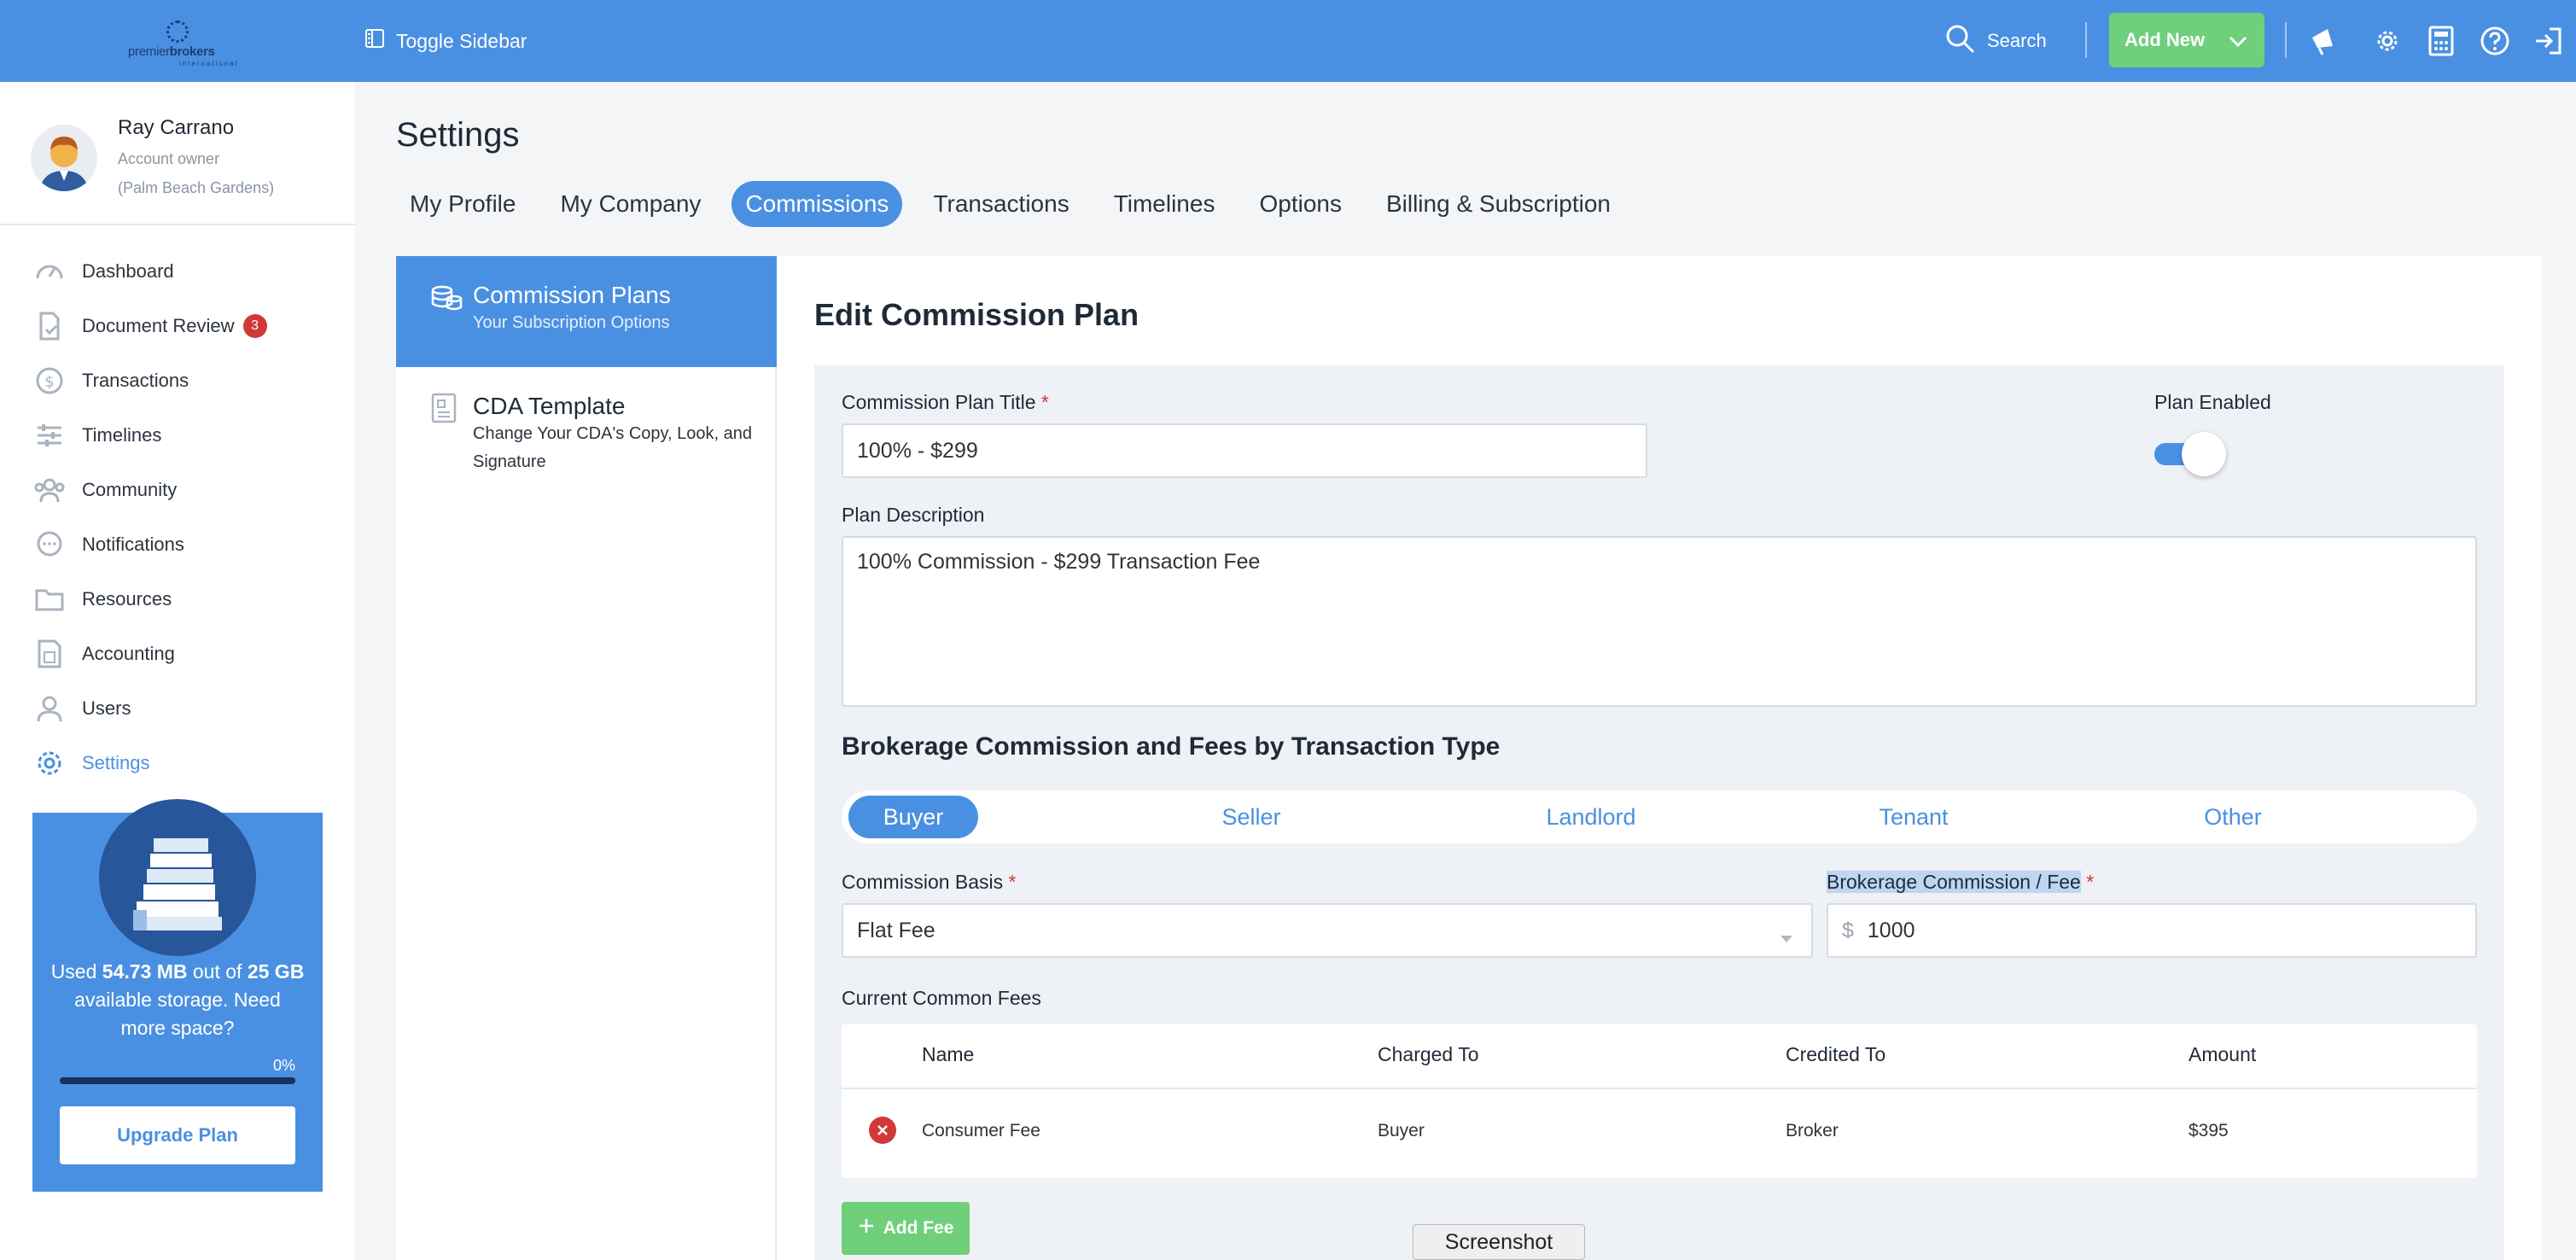 This screenshot has width=2576, height=1260. I want to click on tab-landlord: Landlord, so click(1591, 817).